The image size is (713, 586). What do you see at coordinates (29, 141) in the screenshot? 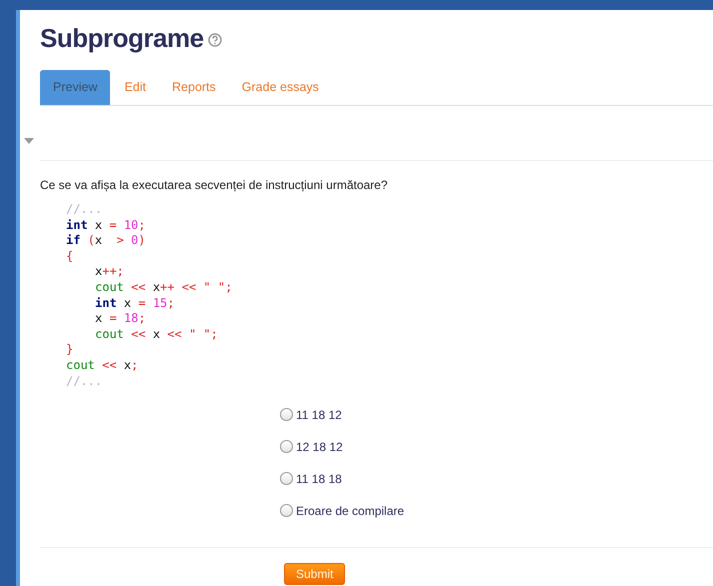
I see `caret-icon` at bounding box center [29, 141].